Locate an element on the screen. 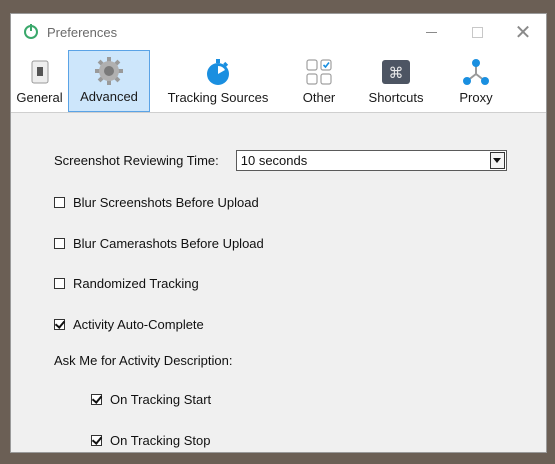 Image resolution: width=555 pixels, height=464 pixels. on-tracking-start-option: On Tracking Start is located at coordinates (151, 399).